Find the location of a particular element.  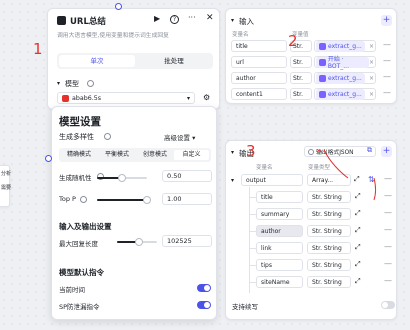

connector-left is located at coordinates (48, 158).